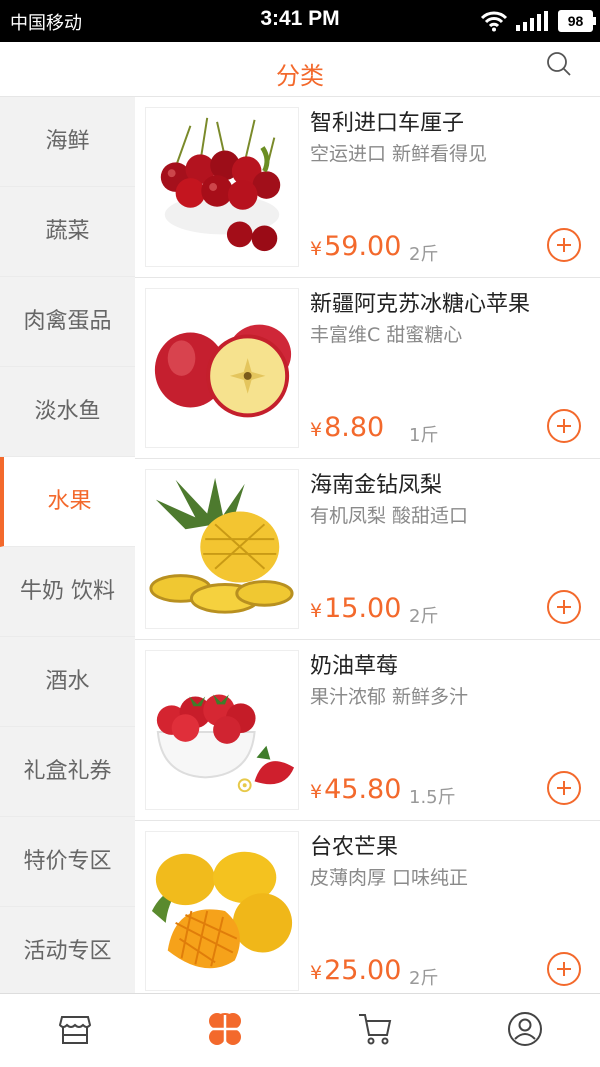  I want to click on wifi-icon, so click(494, 21).